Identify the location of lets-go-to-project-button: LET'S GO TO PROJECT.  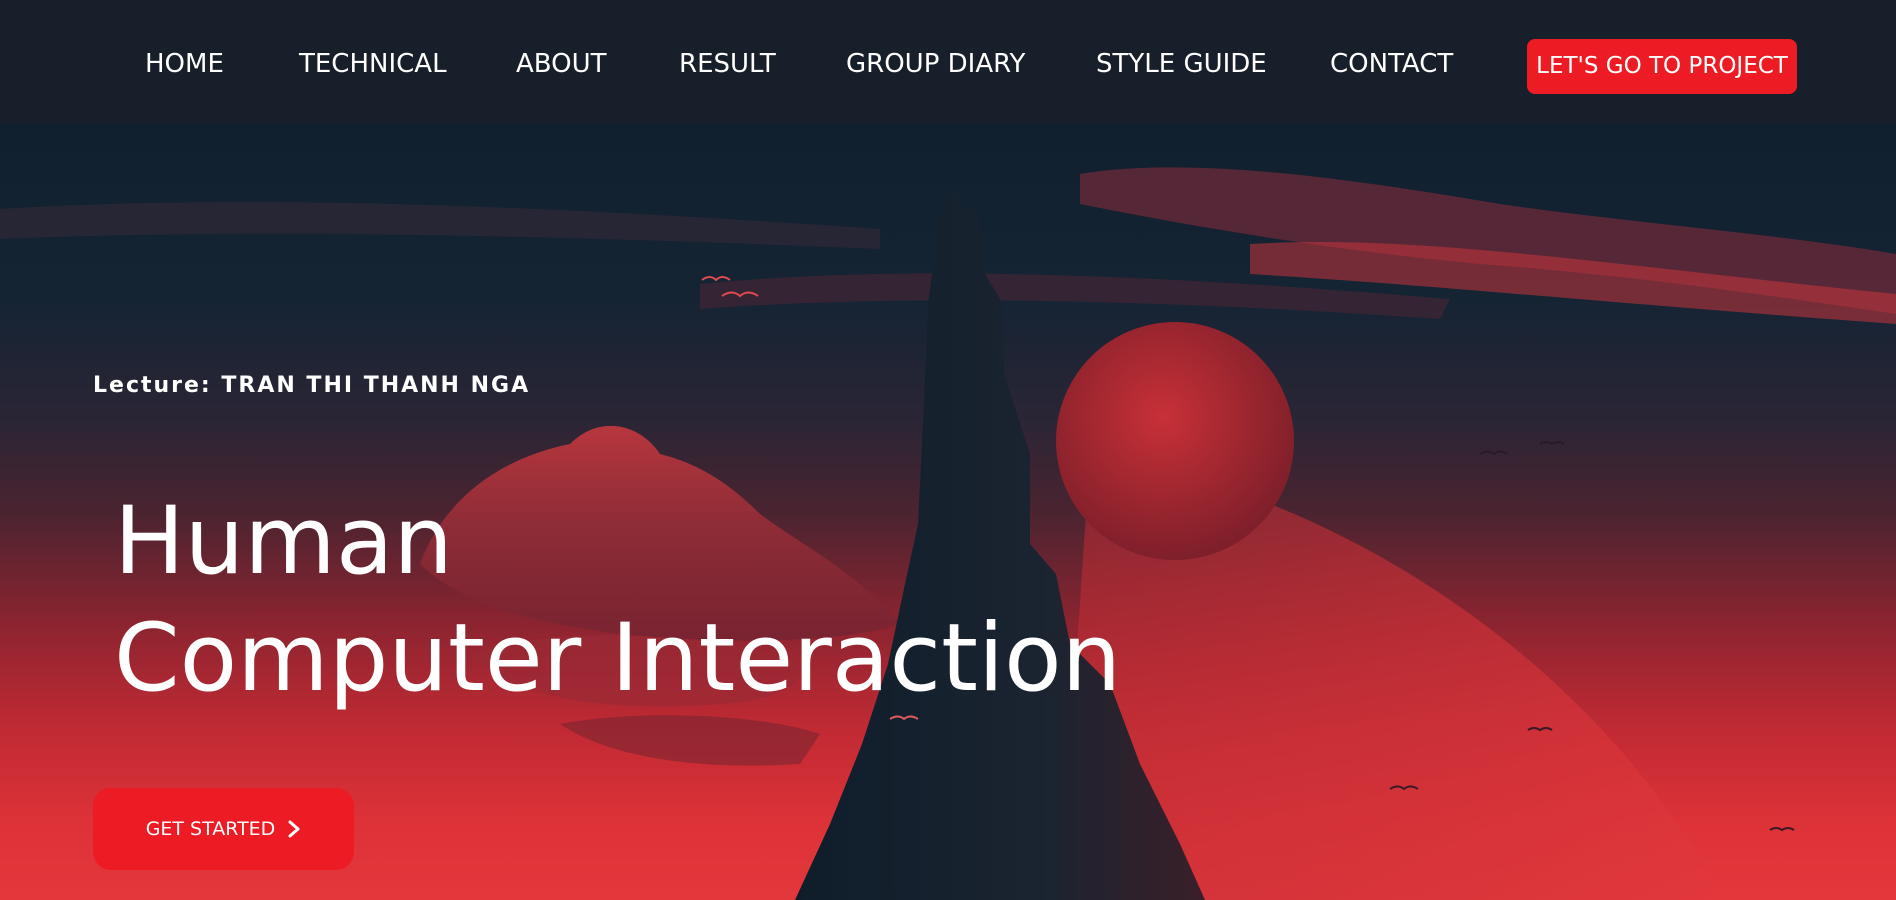
(1662, 66).